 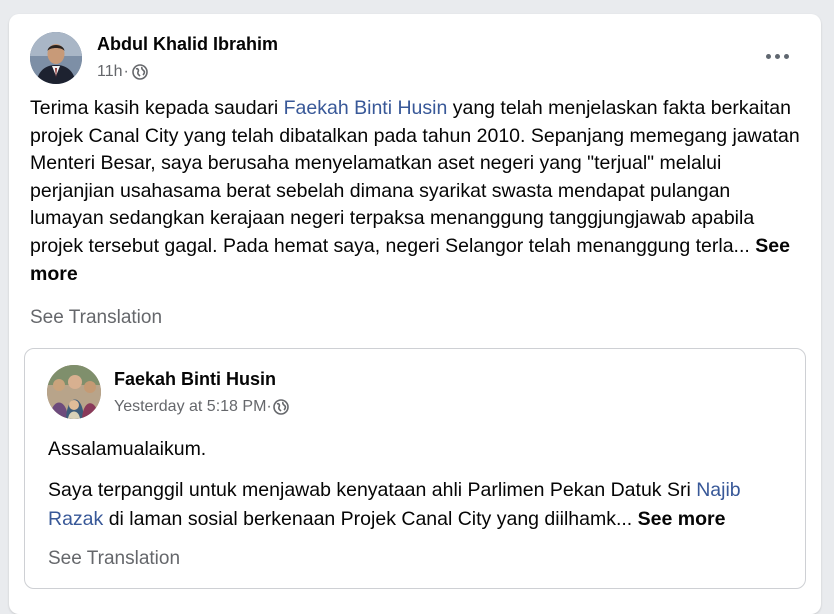 I want to click on more-options-button, so click(x=777, y=56).